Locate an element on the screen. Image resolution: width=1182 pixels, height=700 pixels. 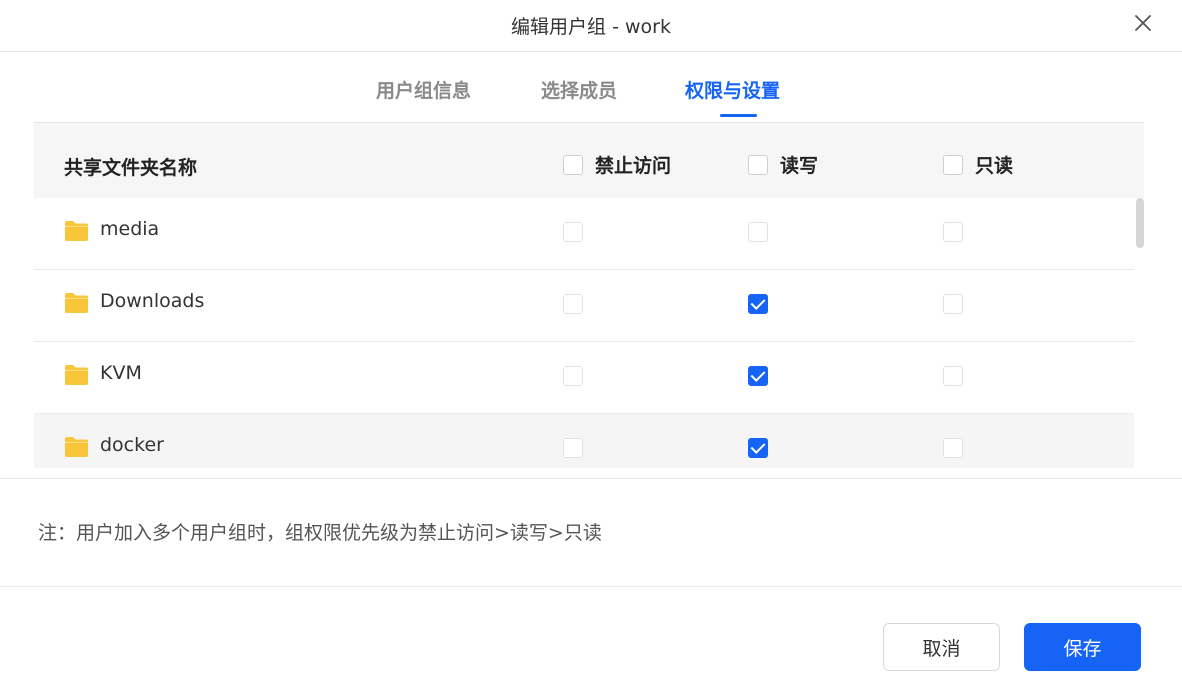
table-row: docker is located at coordinates (584, 441).